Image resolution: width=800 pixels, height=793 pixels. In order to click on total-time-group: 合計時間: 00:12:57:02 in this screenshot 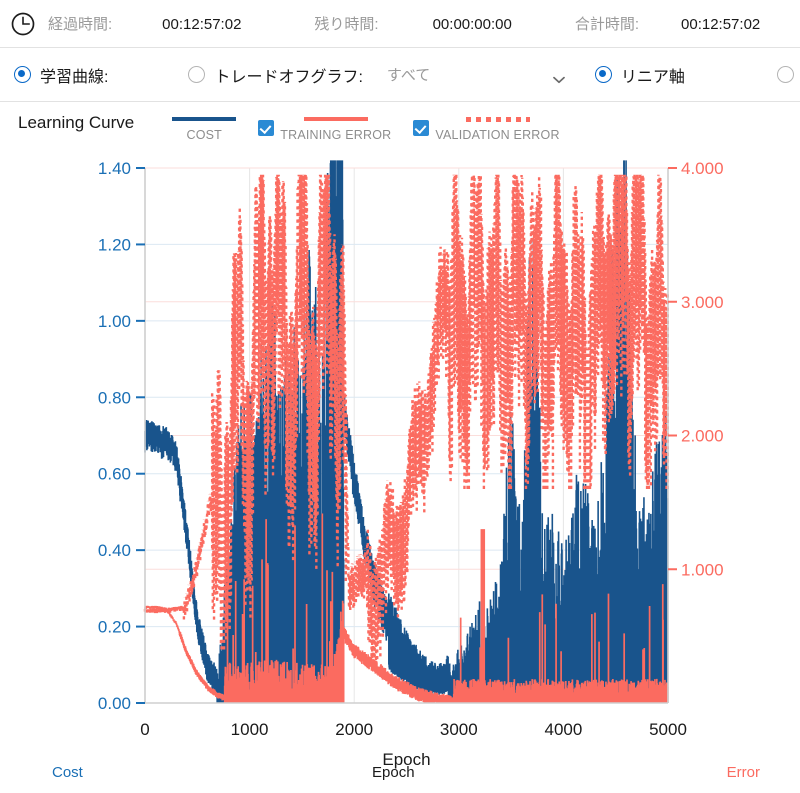, I will do `click(636, 23)`.